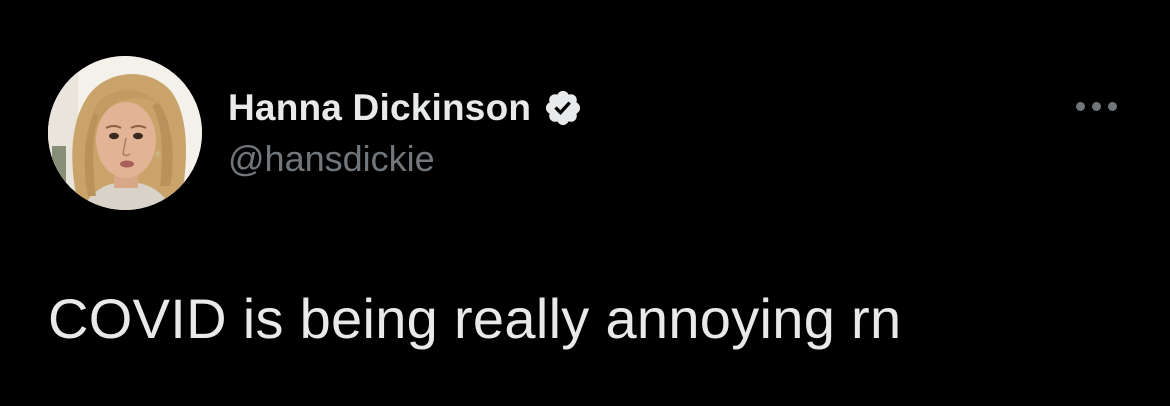 This screenshot has height=406, width=1170. What do you see at coordinates (405, 159) in the screenshot?
I see `author-handle: @hansdickie` at bounding box center [405, 159].